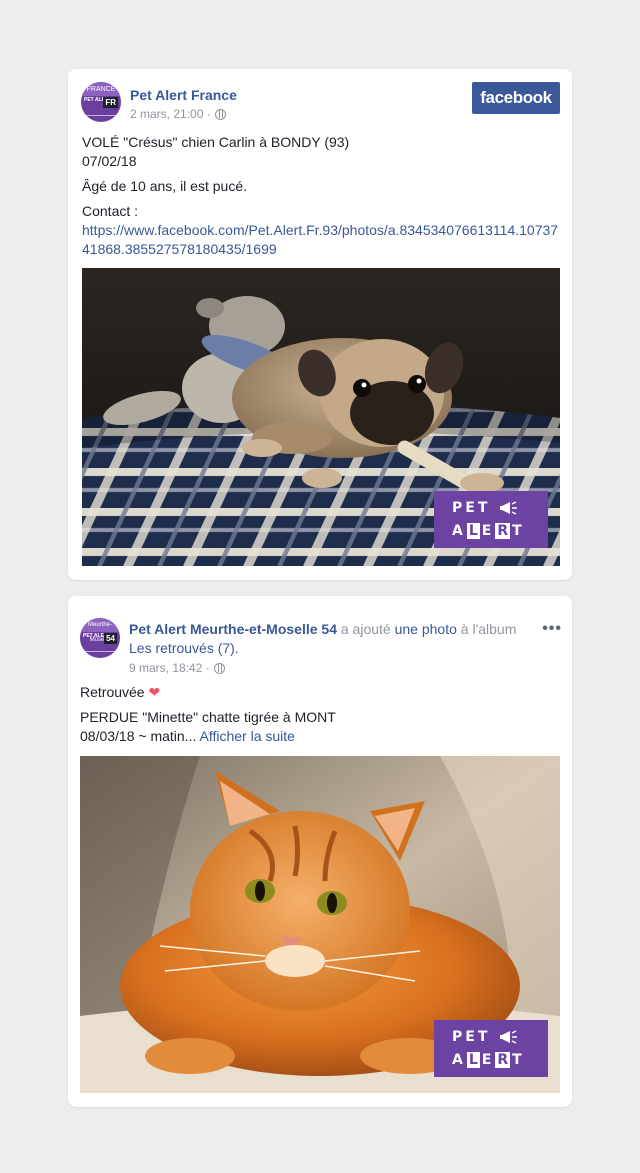 Image resolution: width=640 pixels, height=1173 pixels. Describe the element at coordinates (100, 638) in the screenshot. I see `page-avatar: Meurthe-Moselle PET ALERT 54` at that location.